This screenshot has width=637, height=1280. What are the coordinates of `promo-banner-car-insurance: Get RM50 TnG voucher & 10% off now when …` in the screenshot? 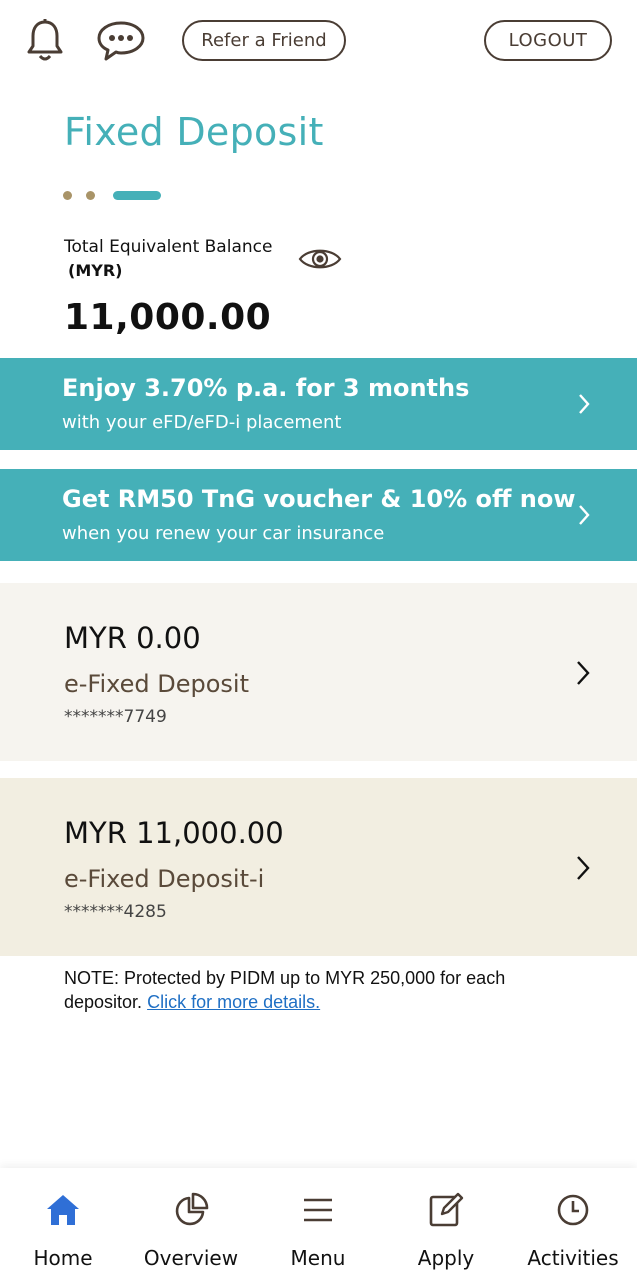 It's located at (318, 515).